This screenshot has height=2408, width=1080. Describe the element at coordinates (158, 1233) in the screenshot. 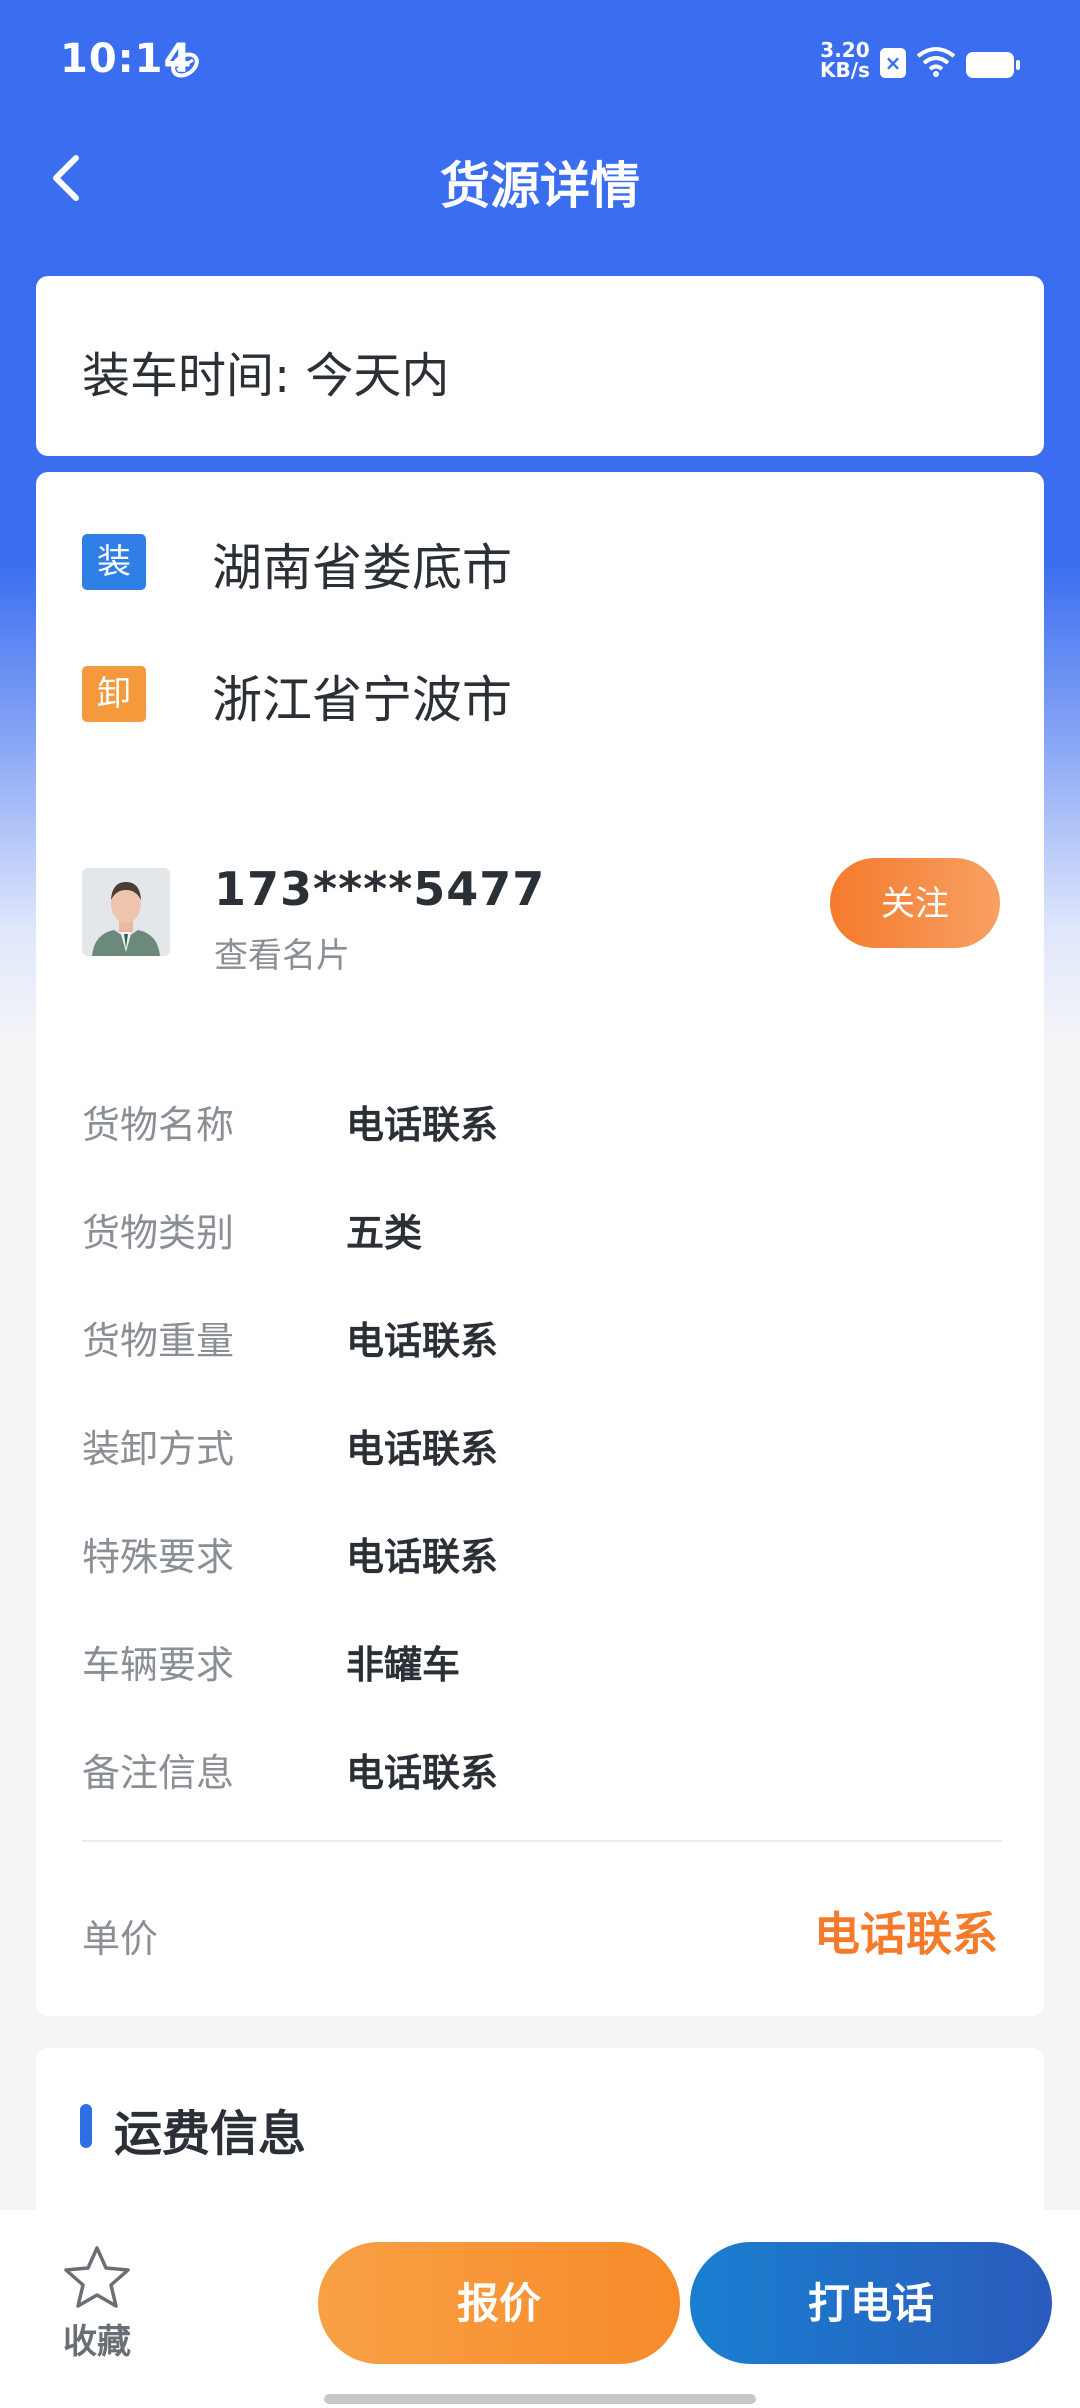

I see `detail-label: 货物类别` at that location.